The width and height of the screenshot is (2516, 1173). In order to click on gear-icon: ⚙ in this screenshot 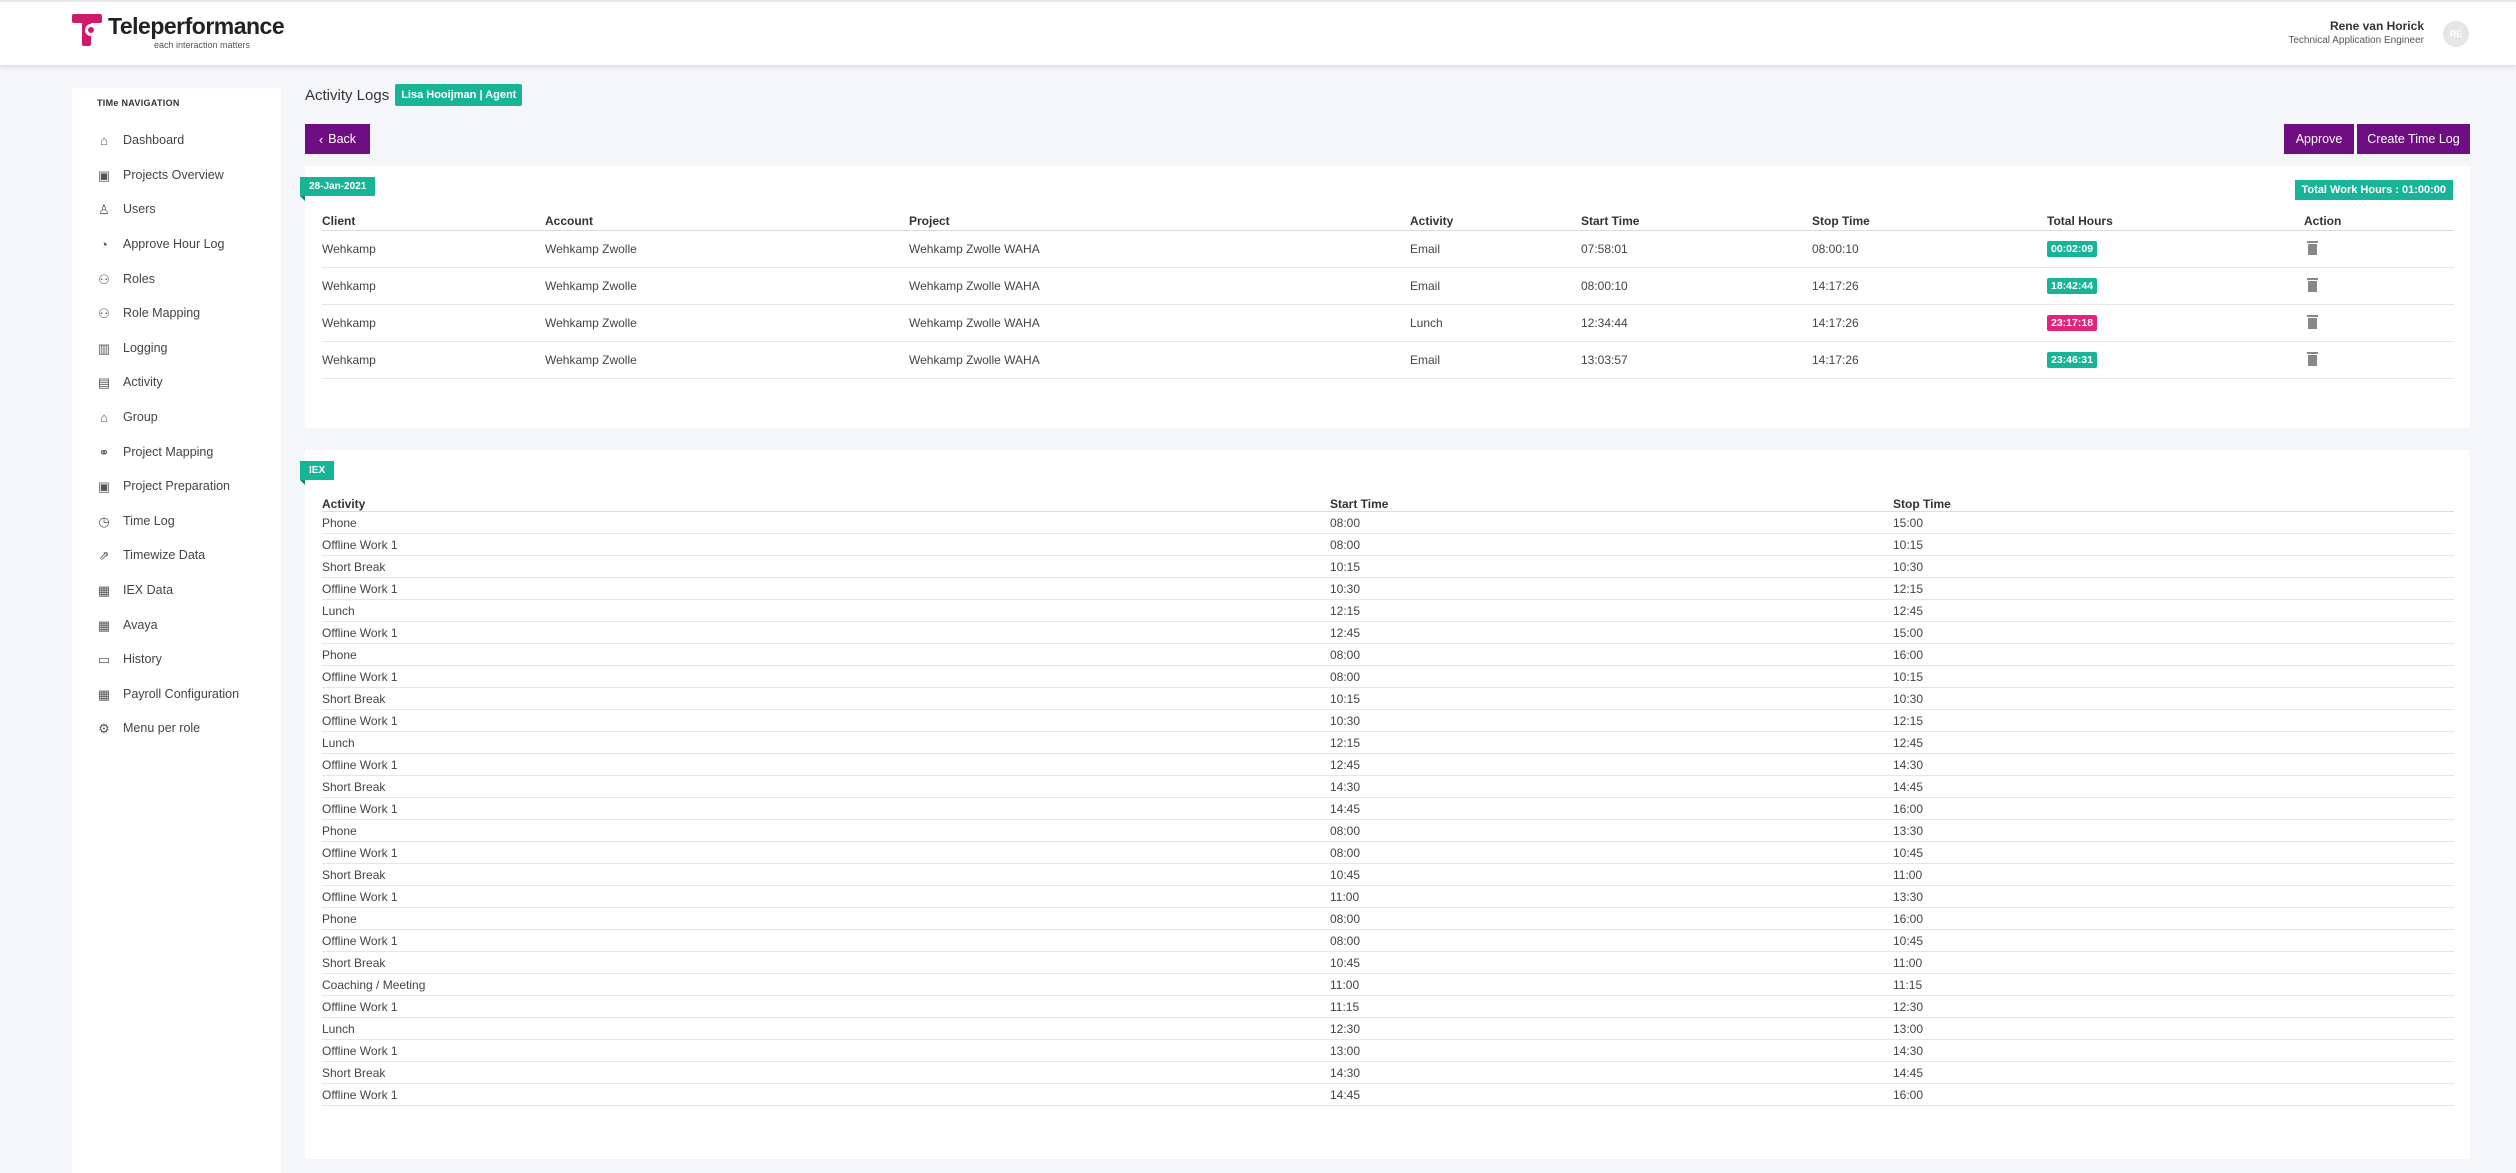, I will do `click(104, 728)`.